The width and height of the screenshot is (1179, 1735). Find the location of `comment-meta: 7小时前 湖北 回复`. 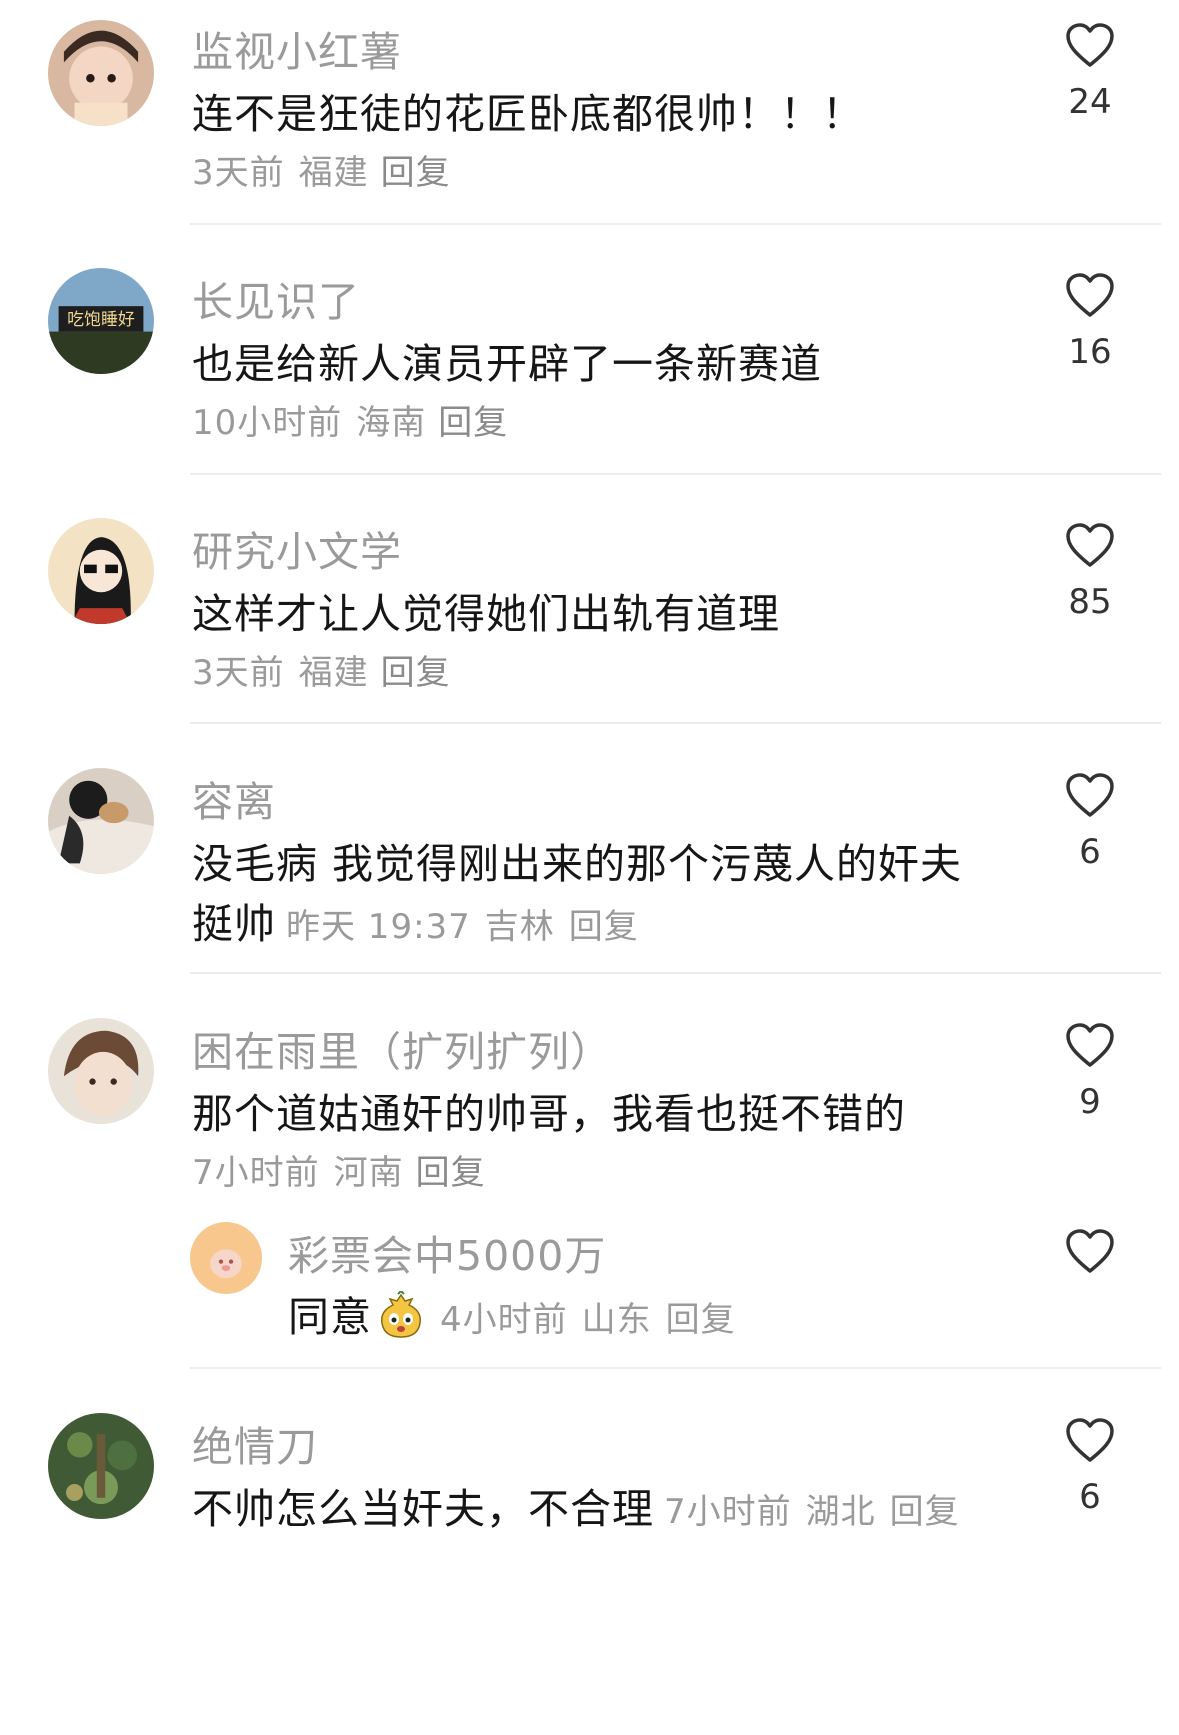

comment-meta: 7小时前 湖北 回复 is located at coordinates (812, 1512).